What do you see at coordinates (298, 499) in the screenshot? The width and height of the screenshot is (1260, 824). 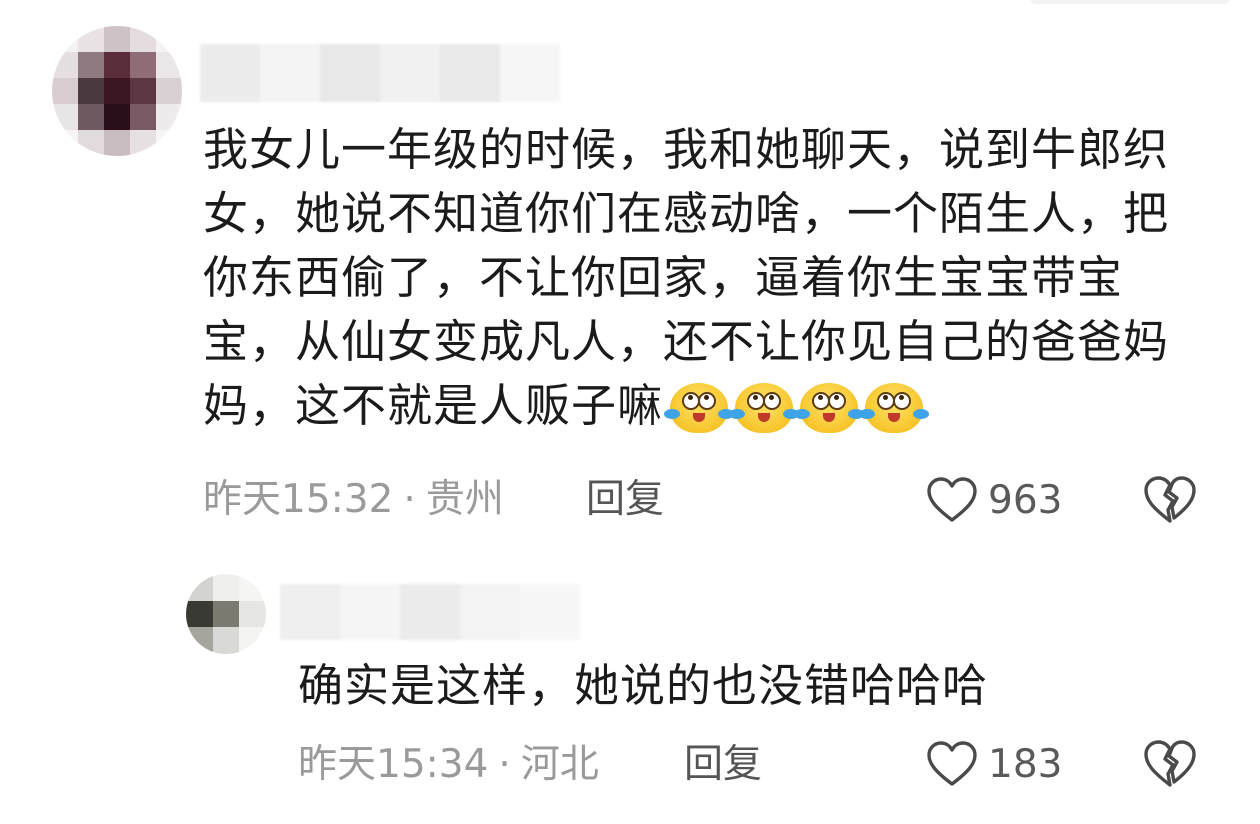 I see `comment-time: 昨天15:32` at bounding box center [298, 499].